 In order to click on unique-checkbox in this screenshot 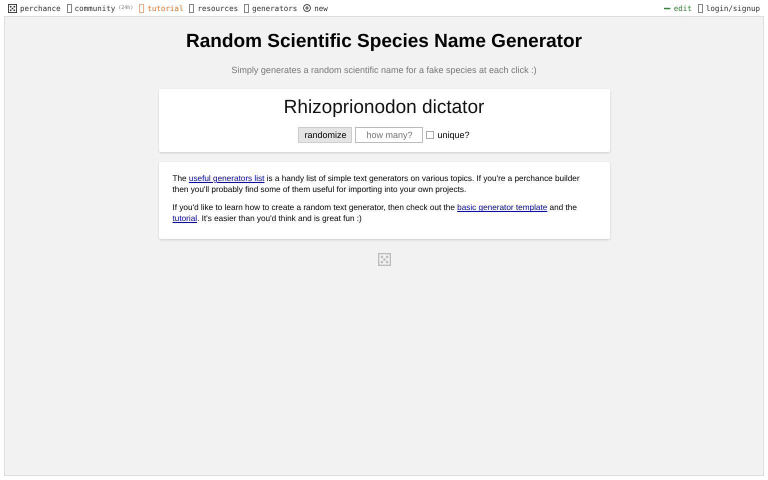, I will do `click(430, 135)`.